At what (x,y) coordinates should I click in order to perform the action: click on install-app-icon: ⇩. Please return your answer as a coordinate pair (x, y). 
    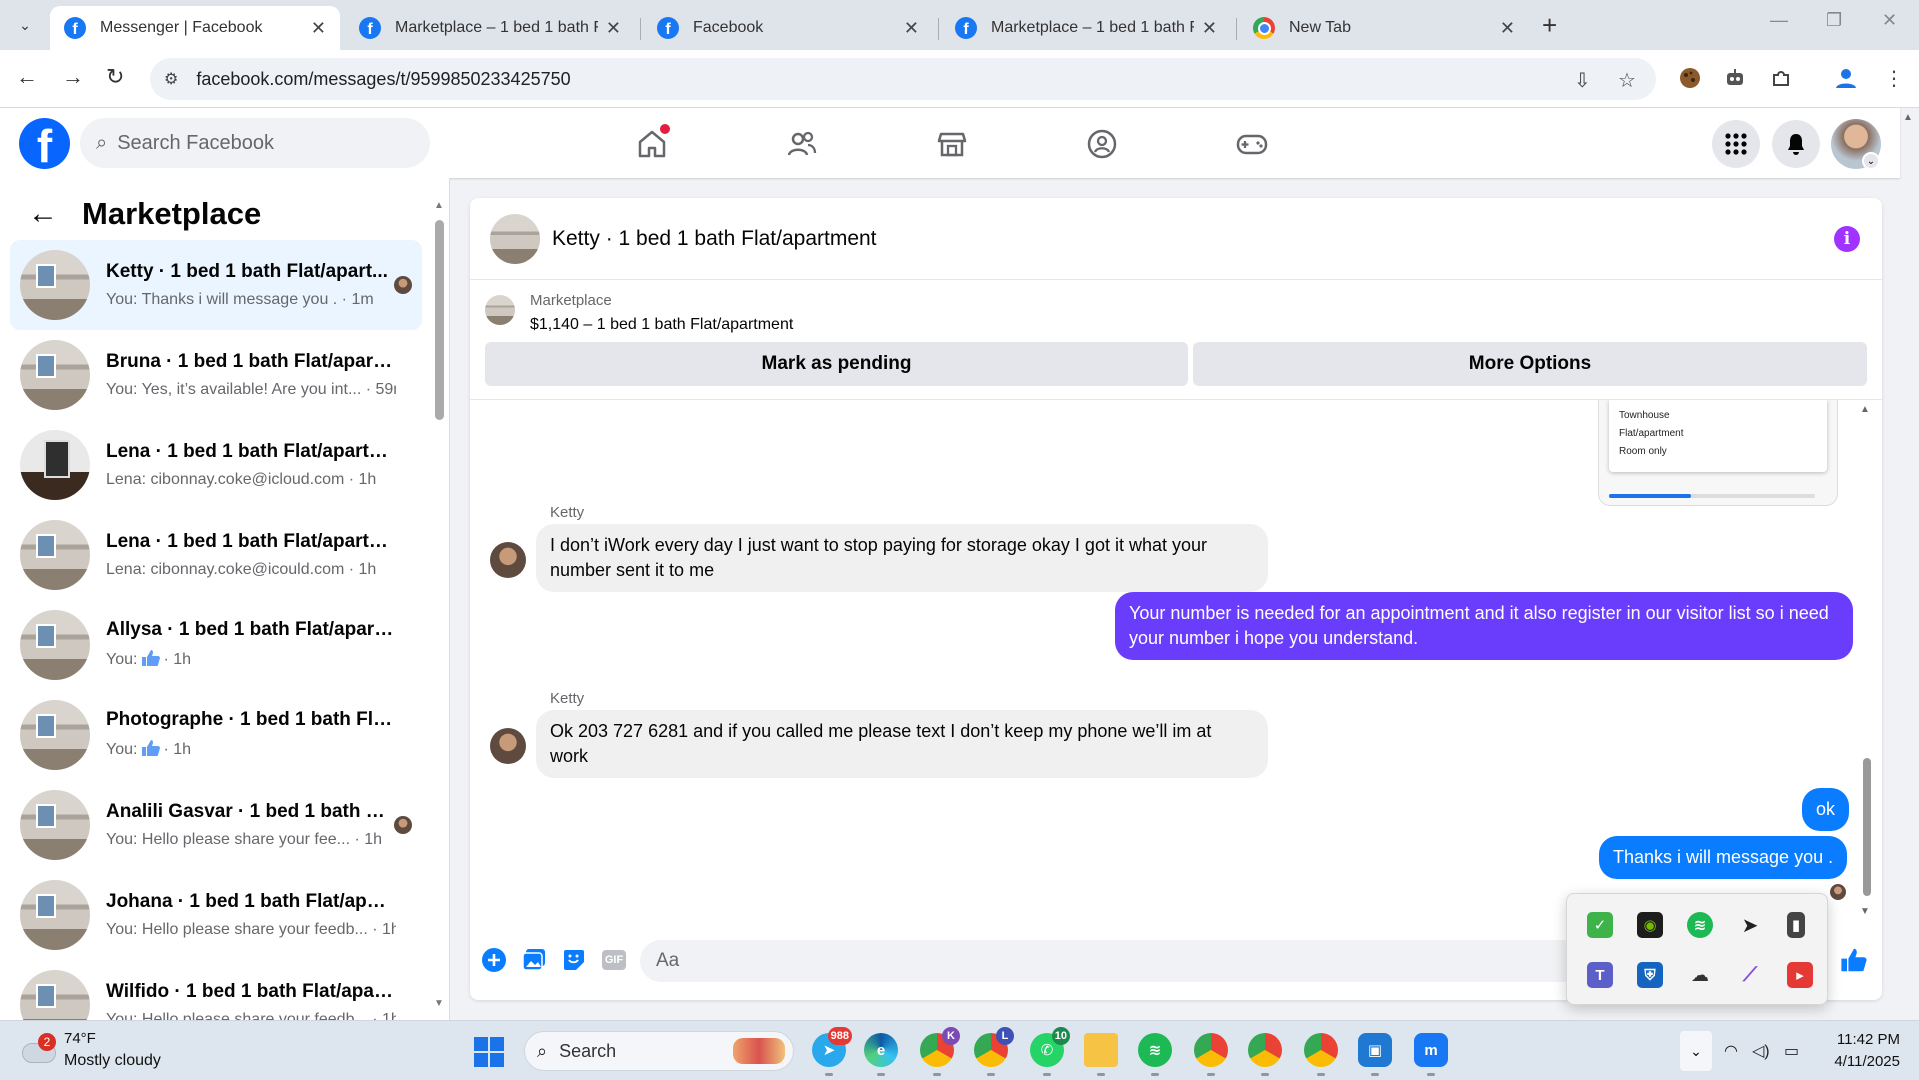
    Looking at the image, I should click on (1582, 80).